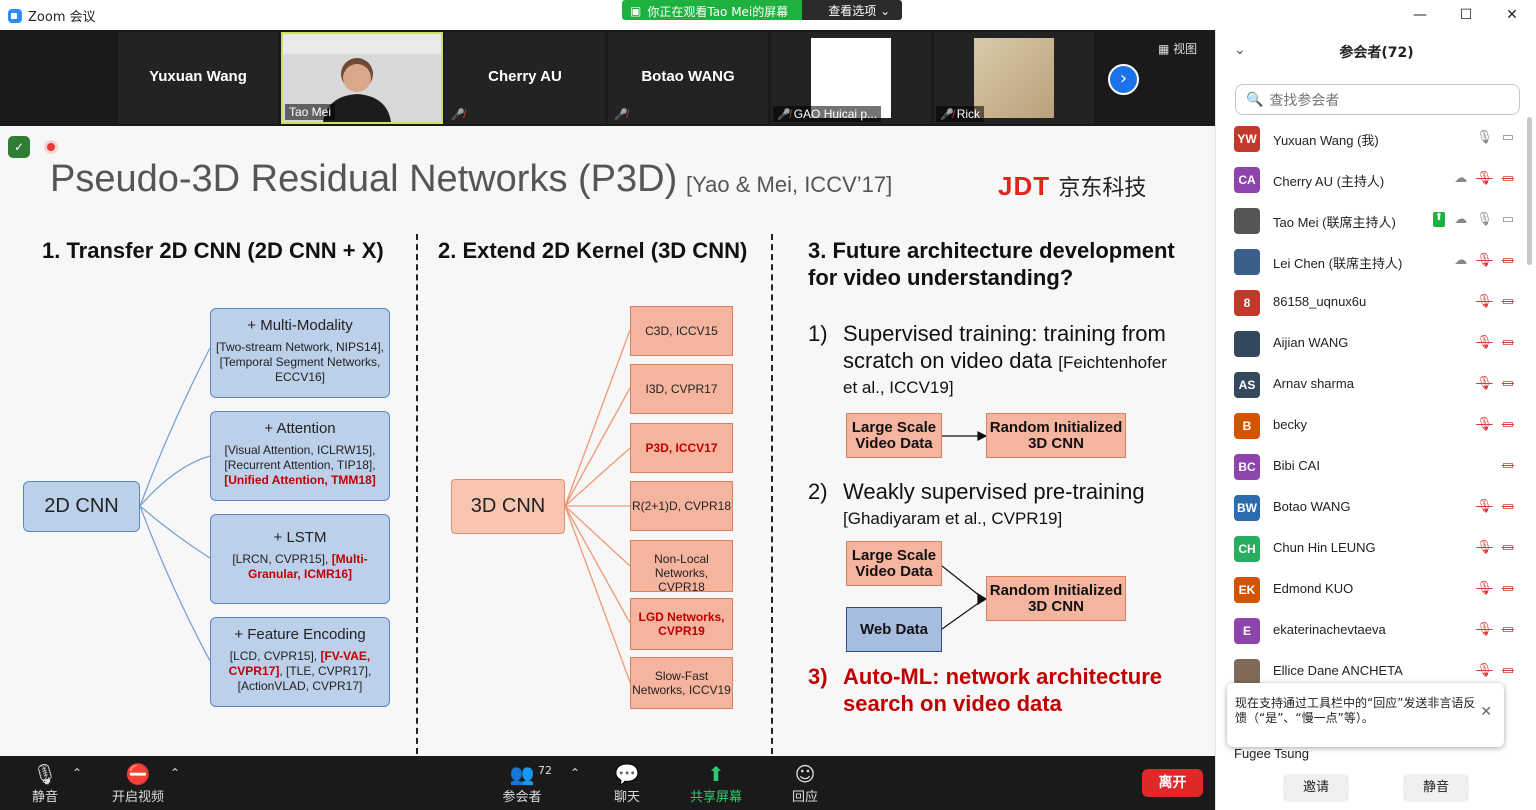 The width and height of the screenshot is (1536, 810). What do you see at coordinates (300, 634) in the screenshot?
I see `box-title: + Feature Encoding` at bounding box center [300, 634].